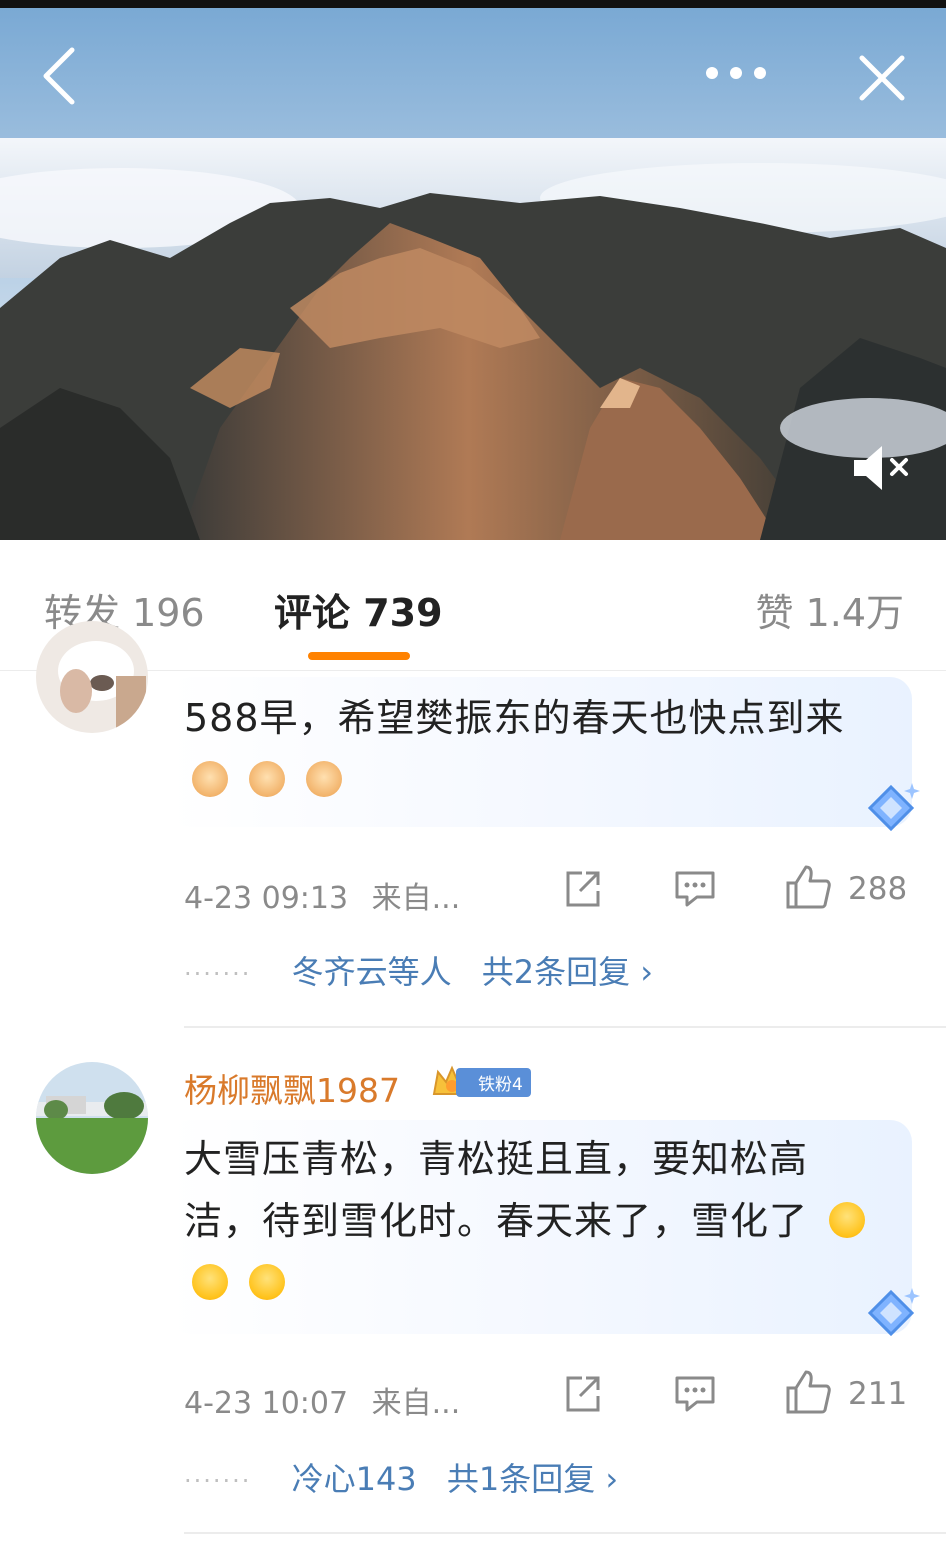 The height and width of the screenshot is (1547, 946). Describe the element at coordinates (829, 609) in the screenshot. I see `tab-likes: 赞 1.4万` at that location.